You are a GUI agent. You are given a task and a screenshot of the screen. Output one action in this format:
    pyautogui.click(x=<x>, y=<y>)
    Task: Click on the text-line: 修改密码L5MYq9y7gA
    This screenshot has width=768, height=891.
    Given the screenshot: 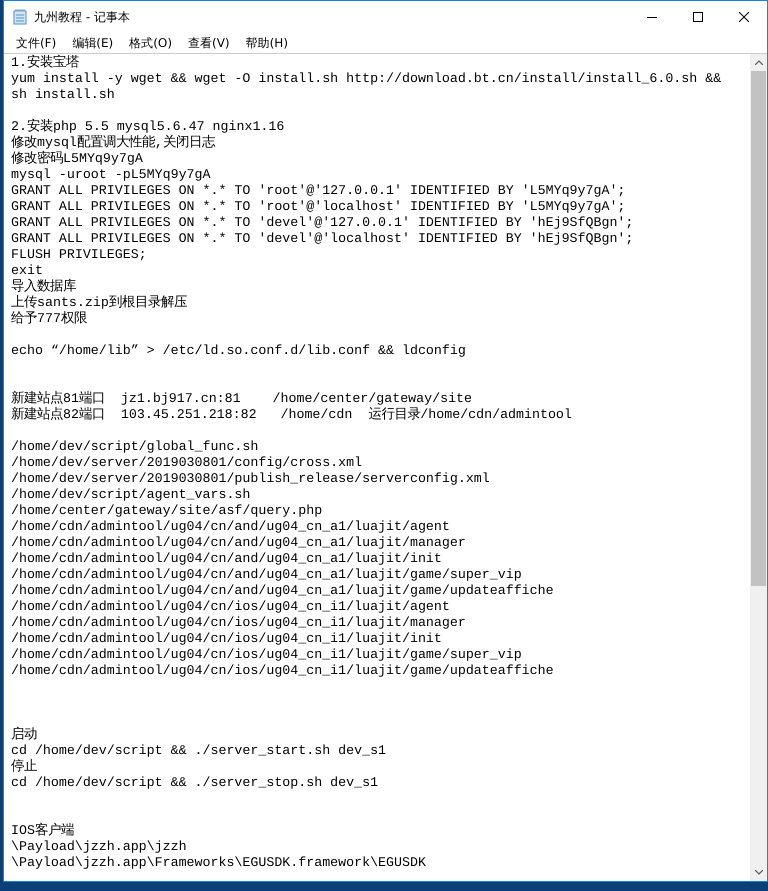 What is the action you would take?
    pyautogui.click(x=77, y=159)
    